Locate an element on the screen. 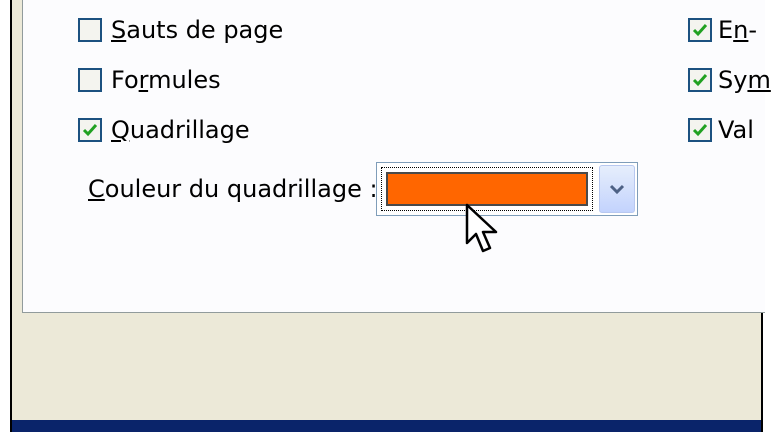 This screenshot has height=432, width=773. gridlines-checkbox is located at coordinates (90, 130).